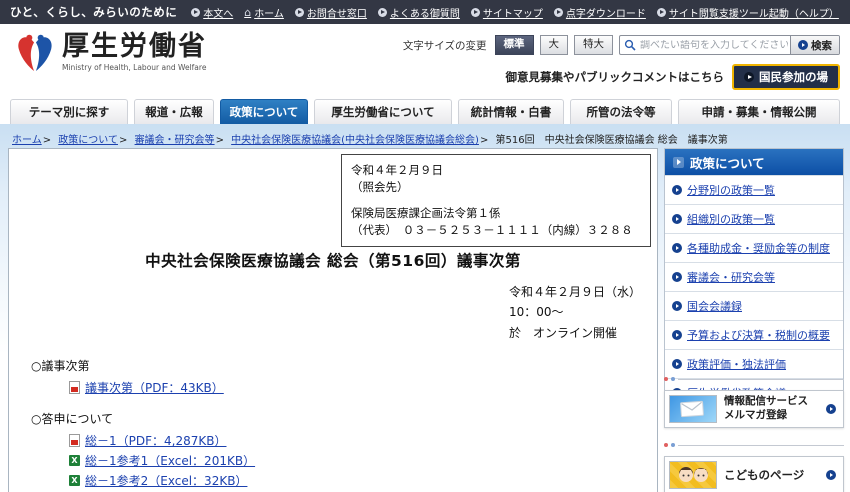 The height and width of the screenshot is (492, 850). I want to click on tab-policy: 政策について, so click(264, 113).